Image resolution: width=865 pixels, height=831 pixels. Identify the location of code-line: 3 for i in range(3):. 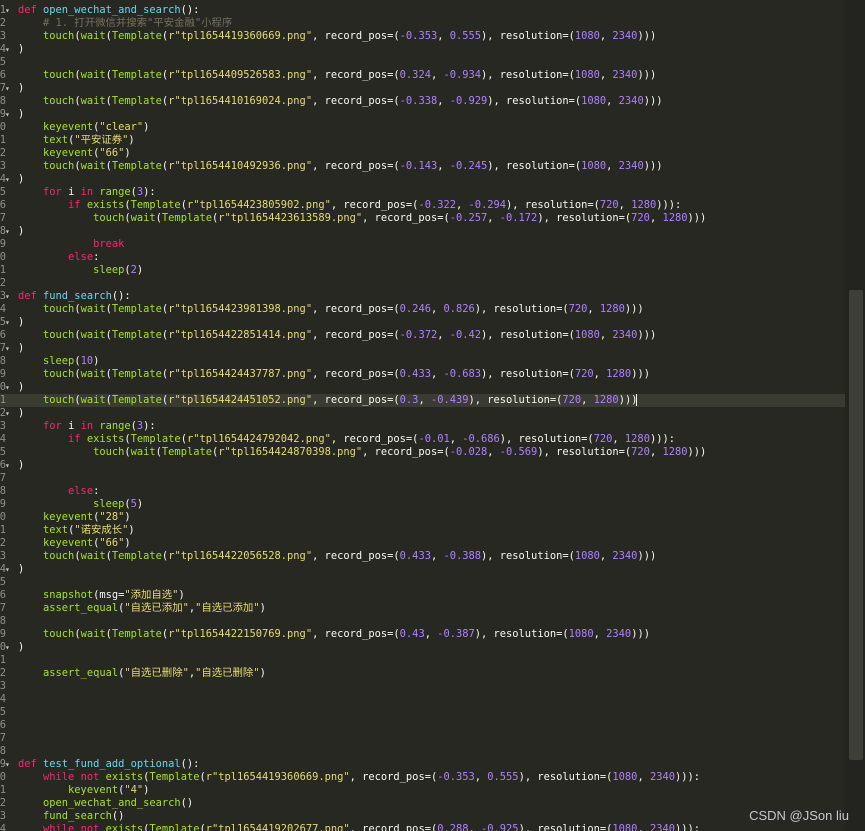
(422, 426).